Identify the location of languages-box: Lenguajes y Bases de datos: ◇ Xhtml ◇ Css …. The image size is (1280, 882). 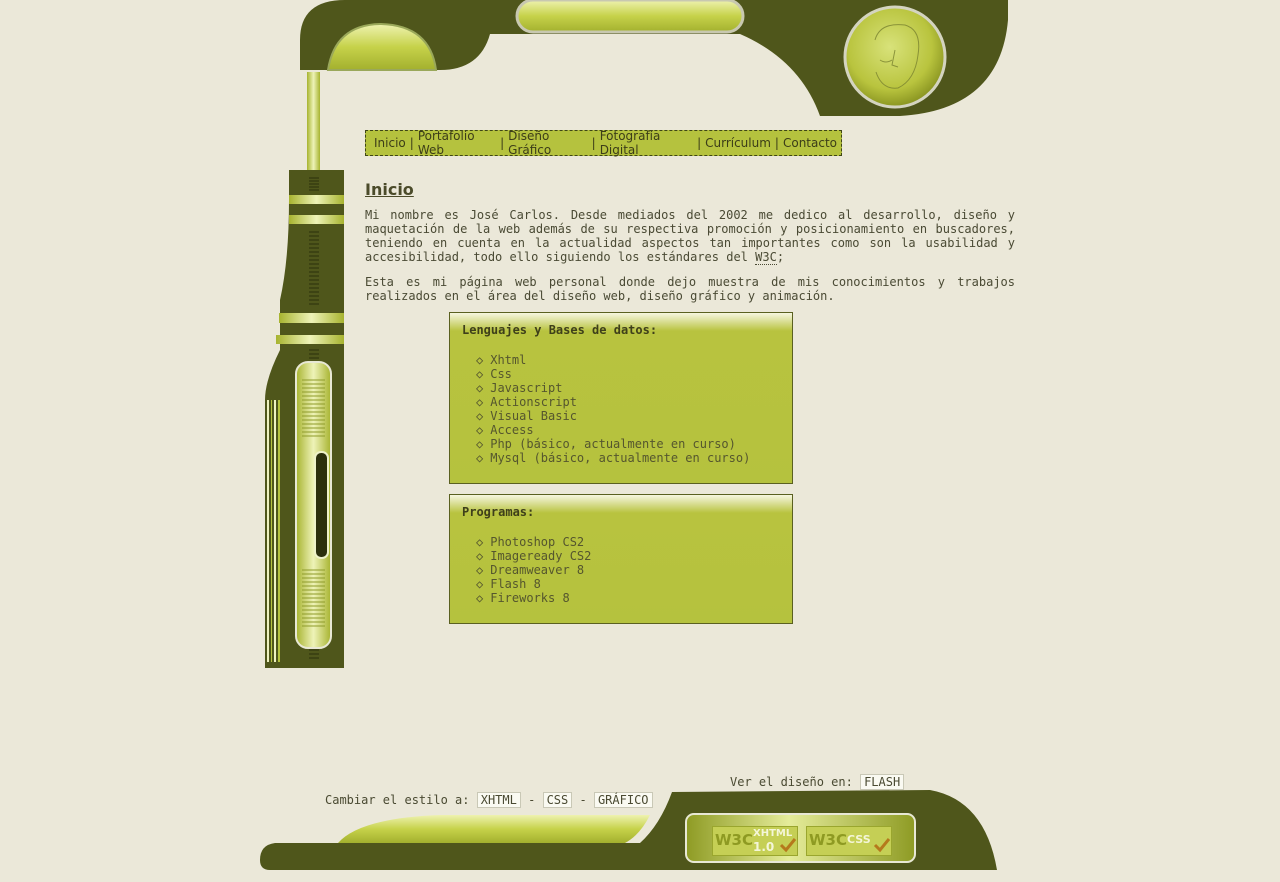
(621, 398).